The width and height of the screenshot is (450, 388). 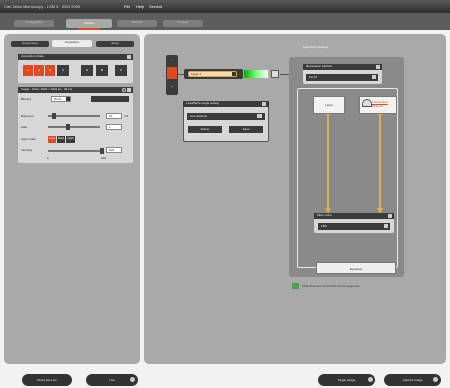 I want to click on load-store-box, so click(x=226, y=121).